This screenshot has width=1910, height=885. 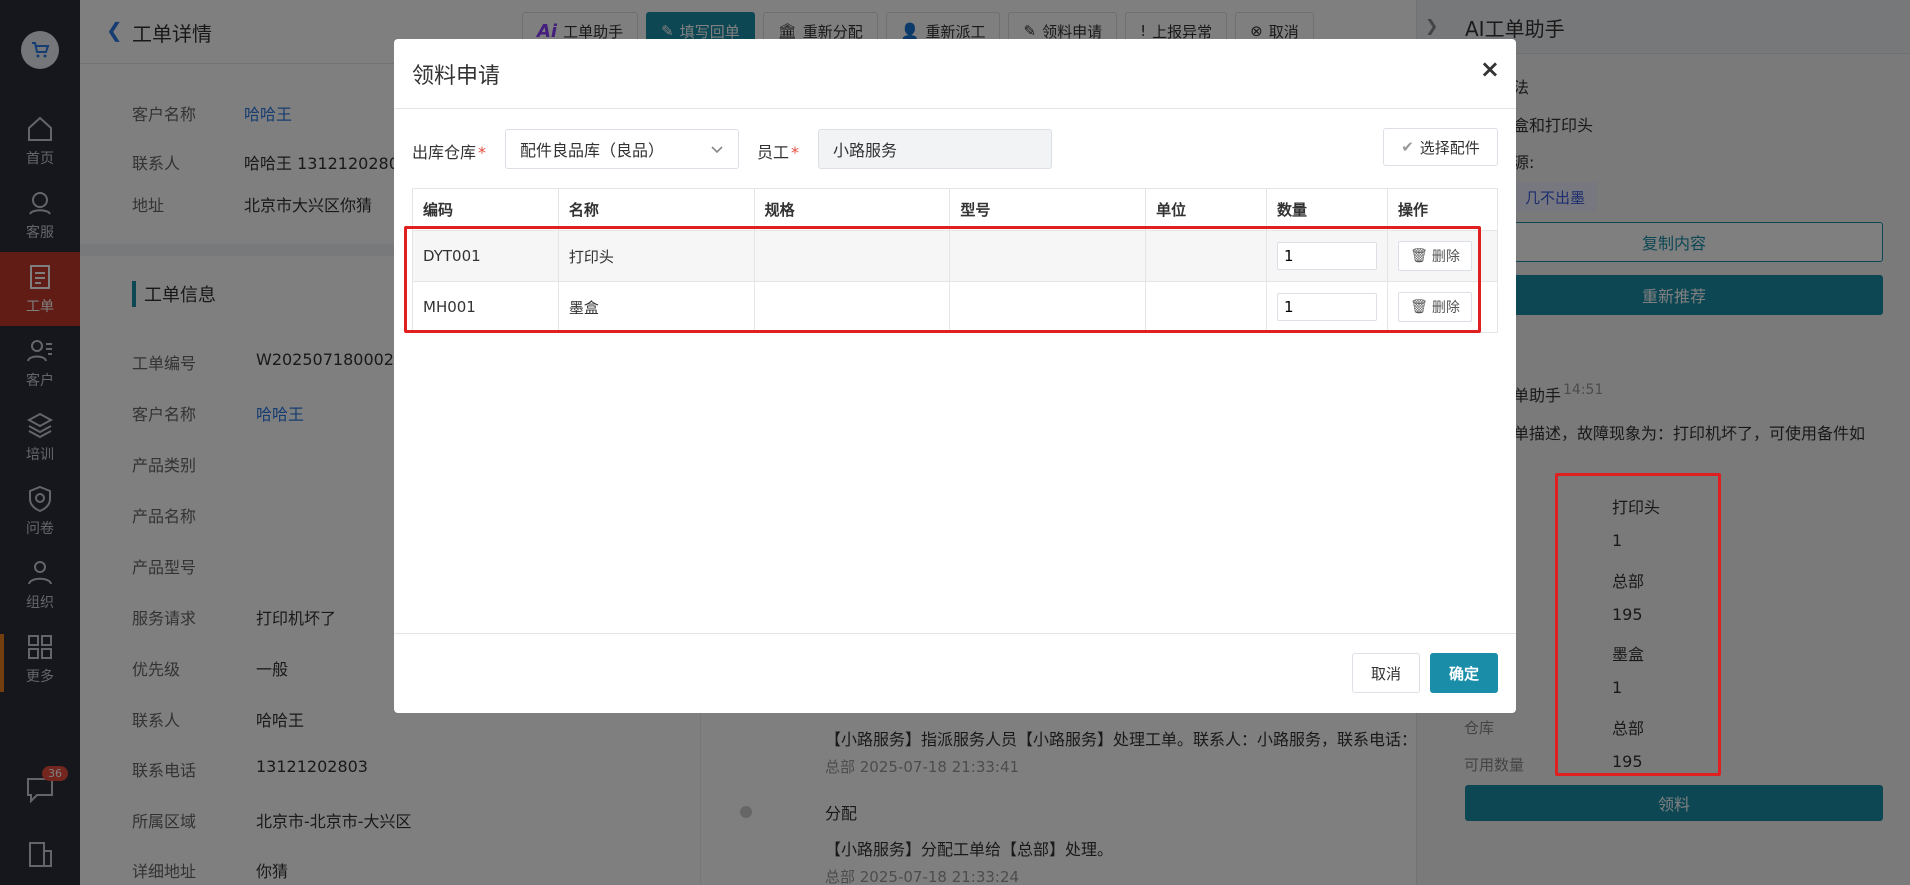 I want to click on cell-name: 墨盒, so click(x=656, y=307).